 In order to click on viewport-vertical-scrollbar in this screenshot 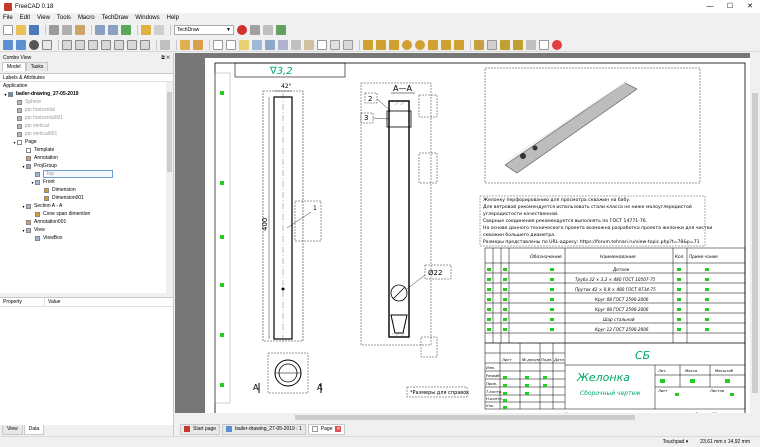, I will do `click(755, 237)`.